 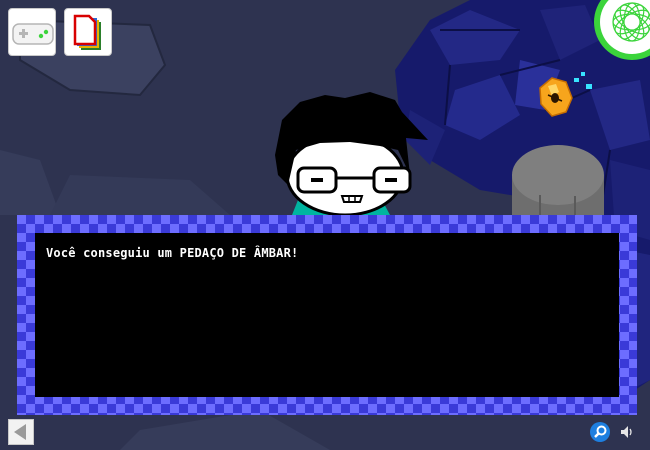 I want to click on gamepad-button, so click(x=32, y=32).